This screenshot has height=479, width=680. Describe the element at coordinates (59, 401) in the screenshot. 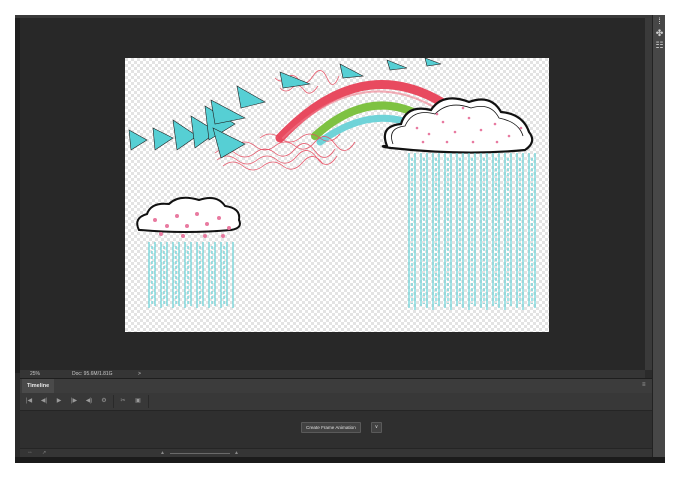

I see `play-icon: ▶` at that location.